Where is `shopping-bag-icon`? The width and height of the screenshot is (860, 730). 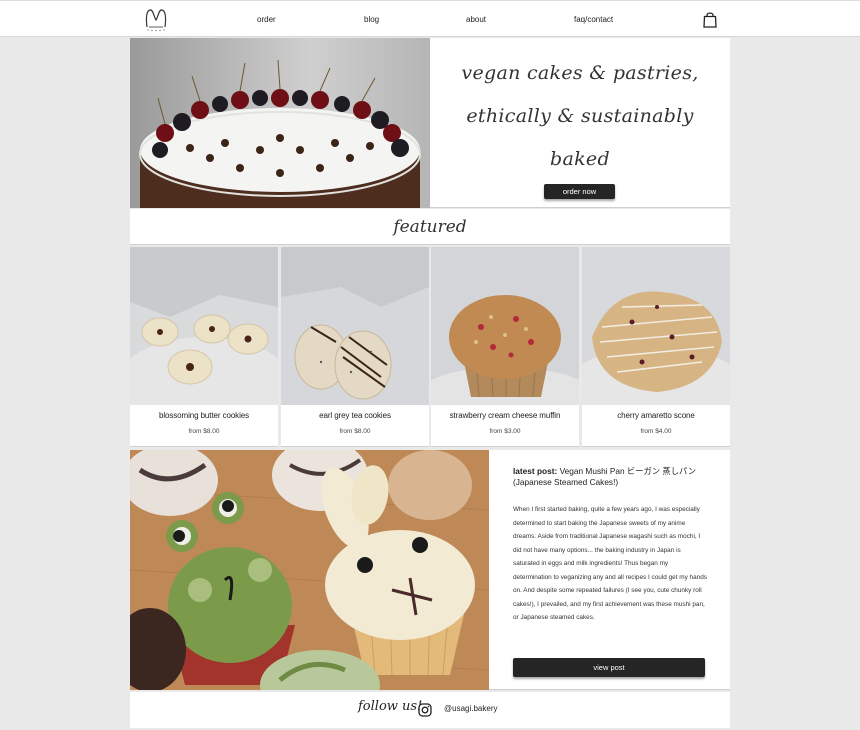
shopping-bag-icon is located at coordinates (710, 19).